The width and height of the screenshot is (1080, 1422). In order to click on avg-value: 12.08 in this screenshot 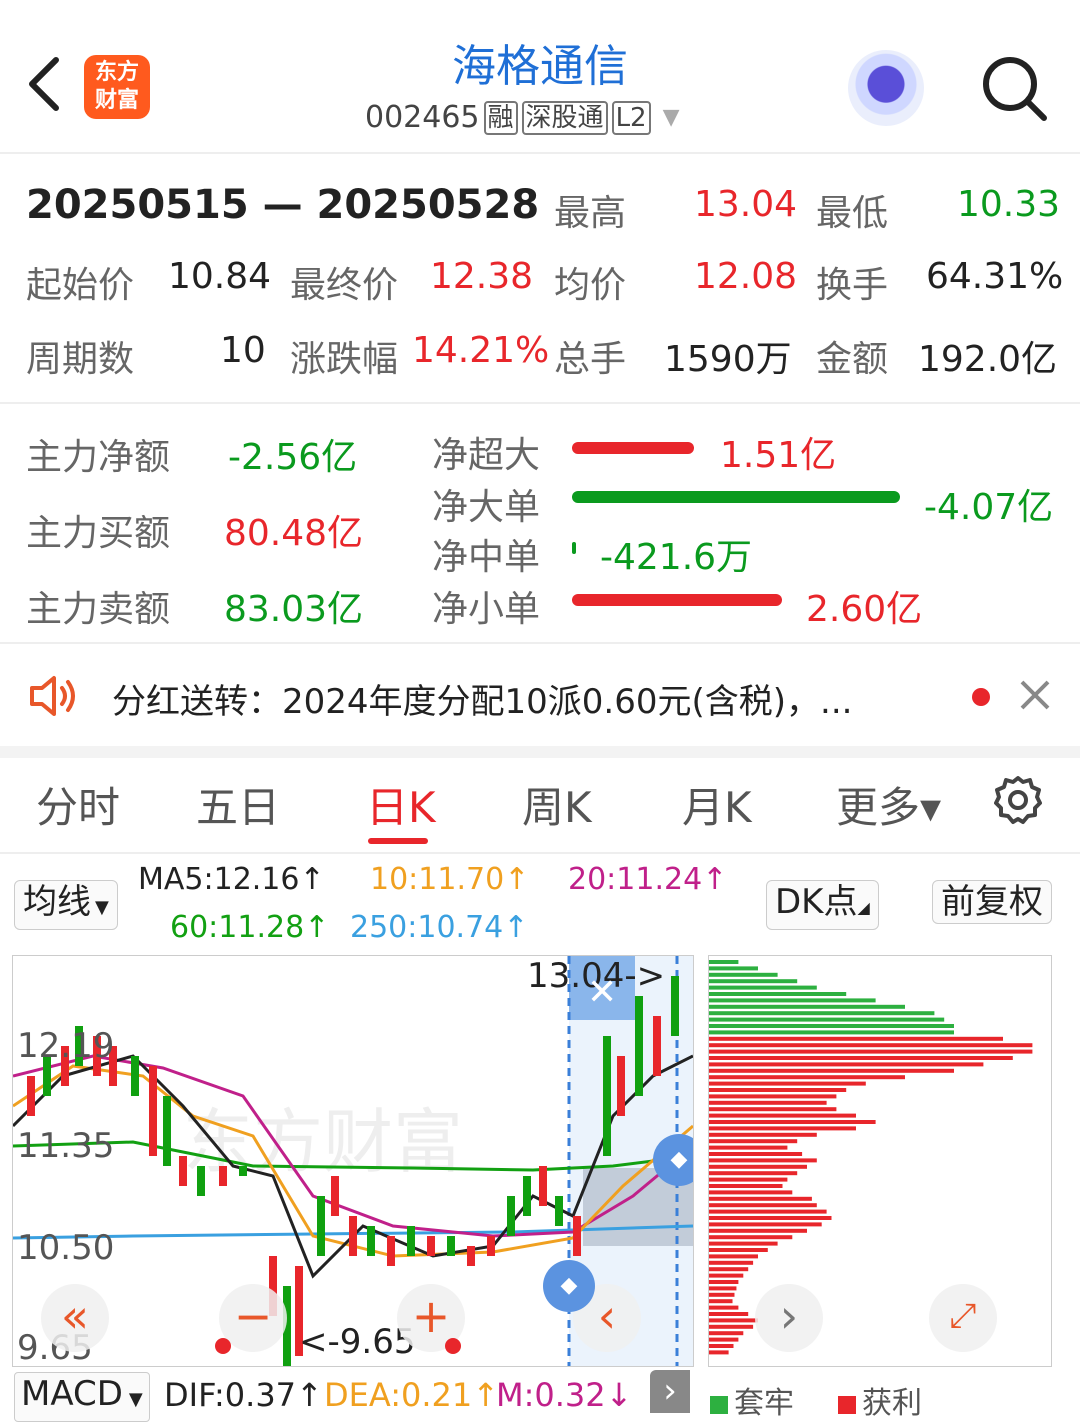, I will do `click(746, 276)`.